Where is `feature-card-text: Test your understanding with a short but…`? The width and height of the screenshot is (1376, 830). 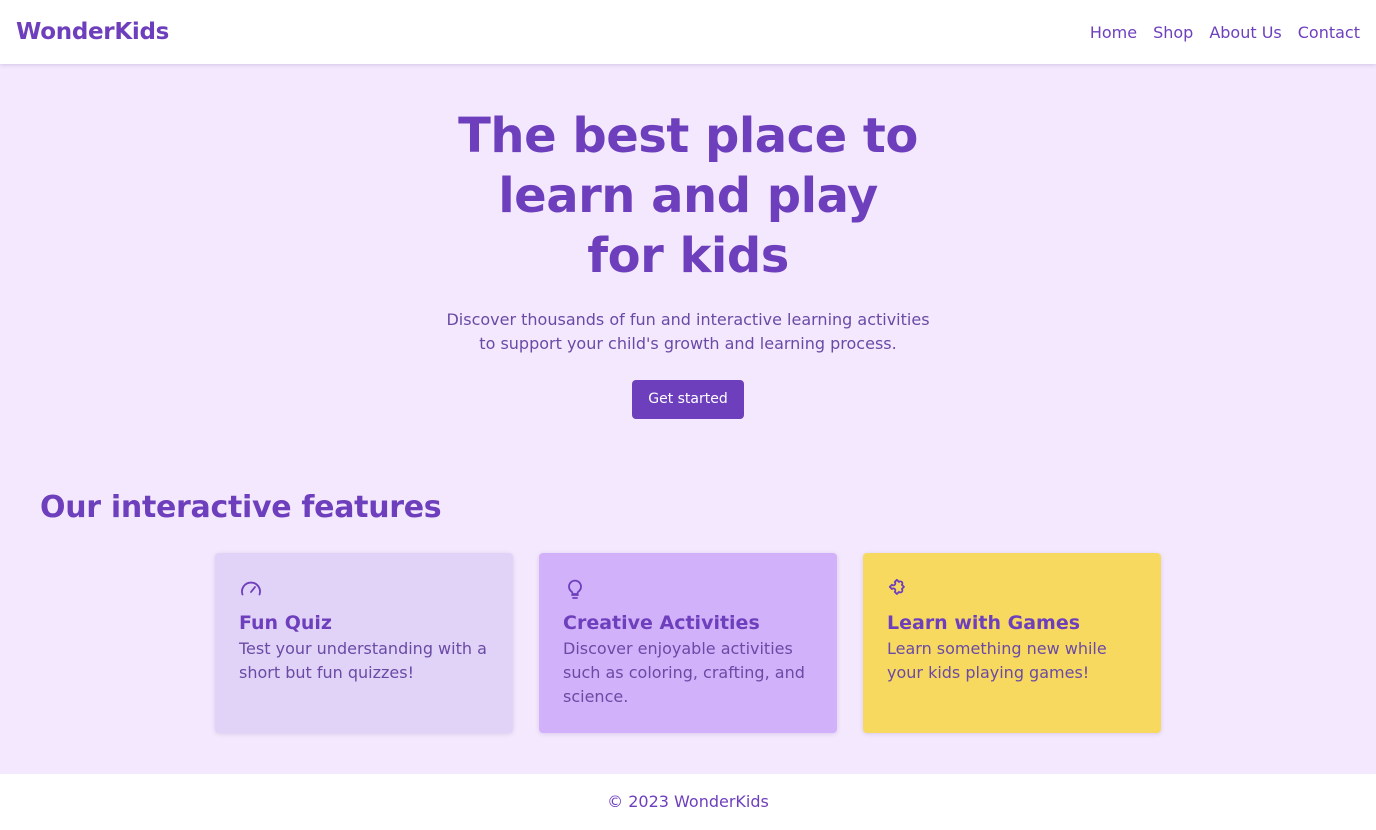
feature-card-text: Test your understanding with a short but… is located at coordinates (363, 660).